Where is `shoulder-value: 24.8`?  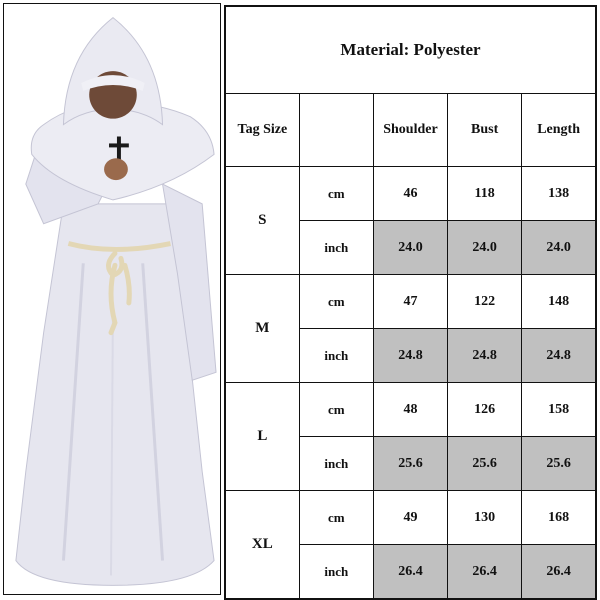
shoulder-value: 24.8 is located at coordinates (410, 355).